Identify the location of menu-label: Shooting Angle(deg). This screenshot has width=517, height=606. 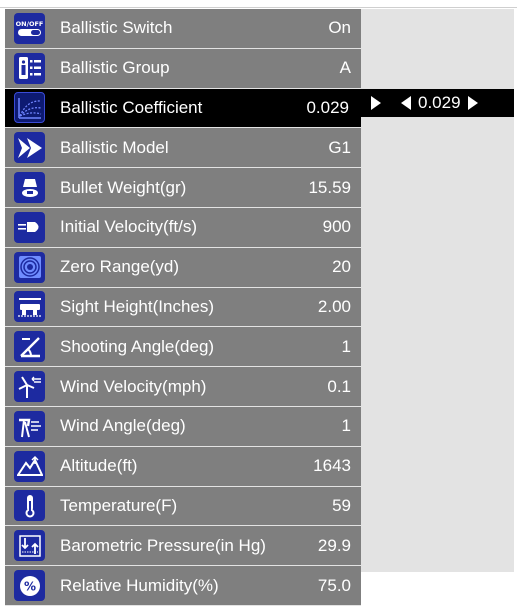
(137, 346).